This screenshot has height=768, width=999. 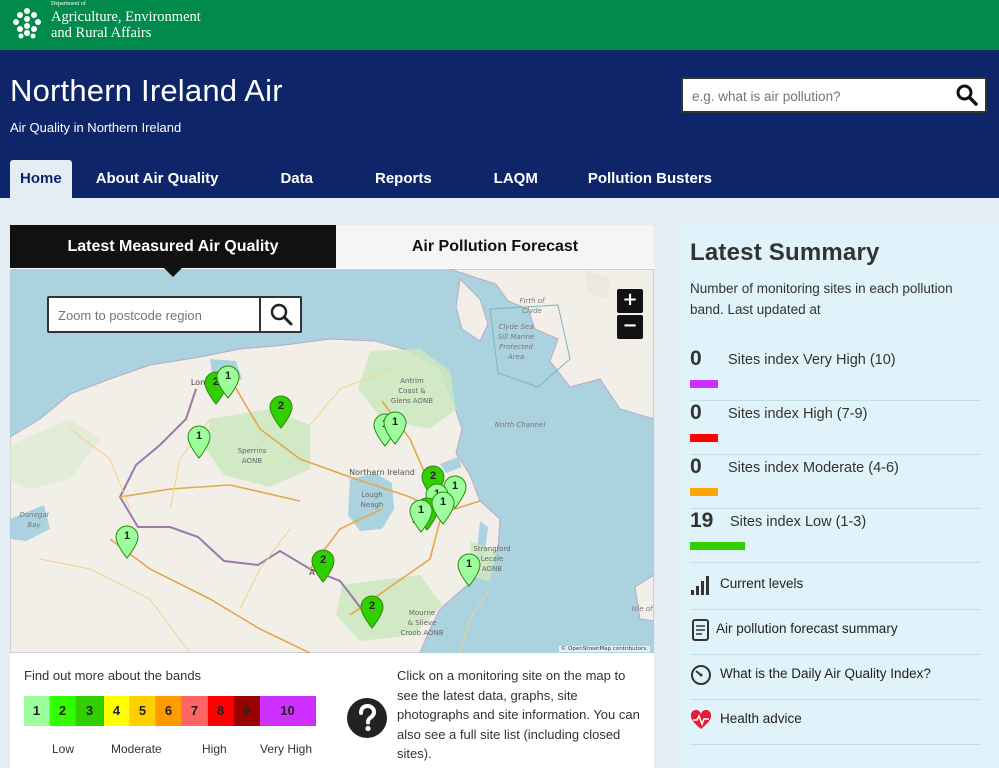 I want to click on label-sperrins-1: Sperrins, so click(x=252, y=451).